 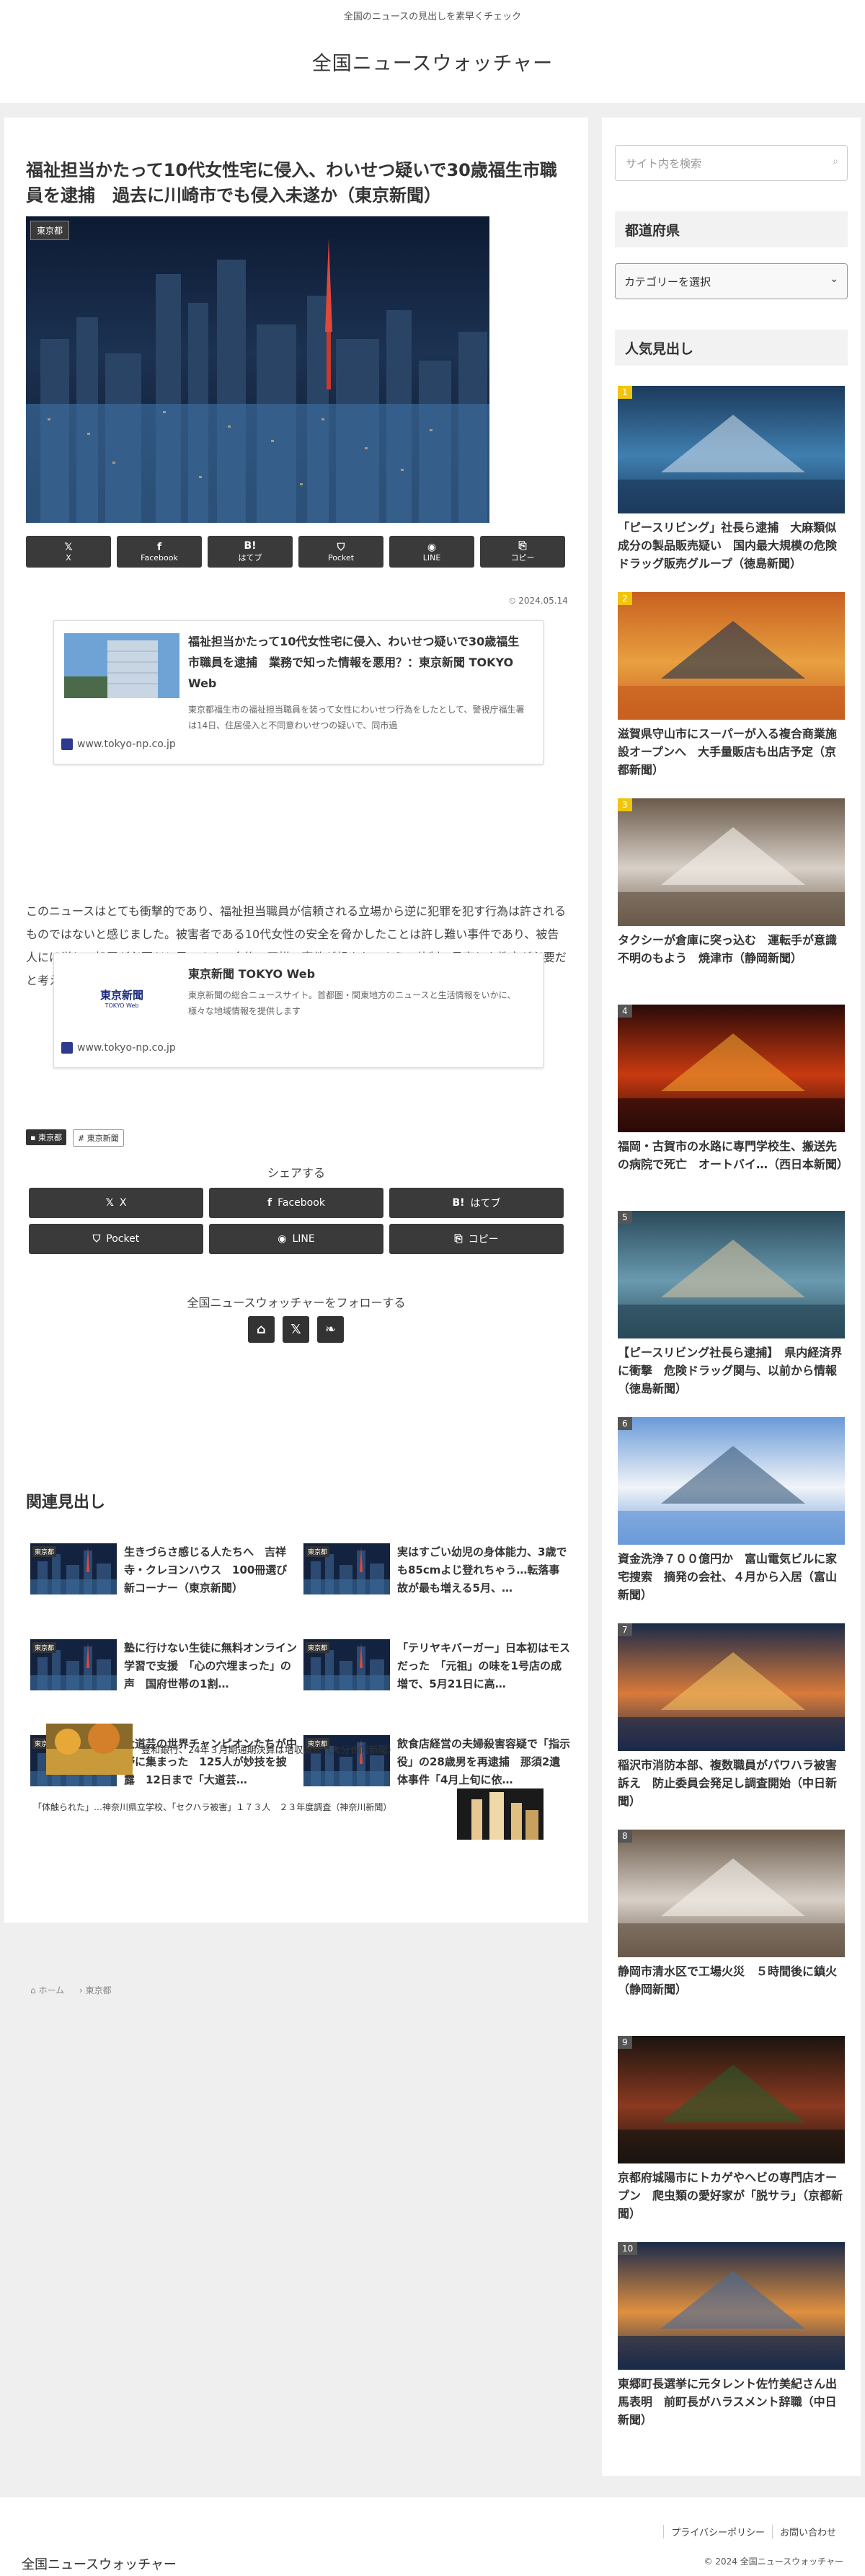 I want to click on popular-thumbnail: 7, so click(x=731, y=1687).